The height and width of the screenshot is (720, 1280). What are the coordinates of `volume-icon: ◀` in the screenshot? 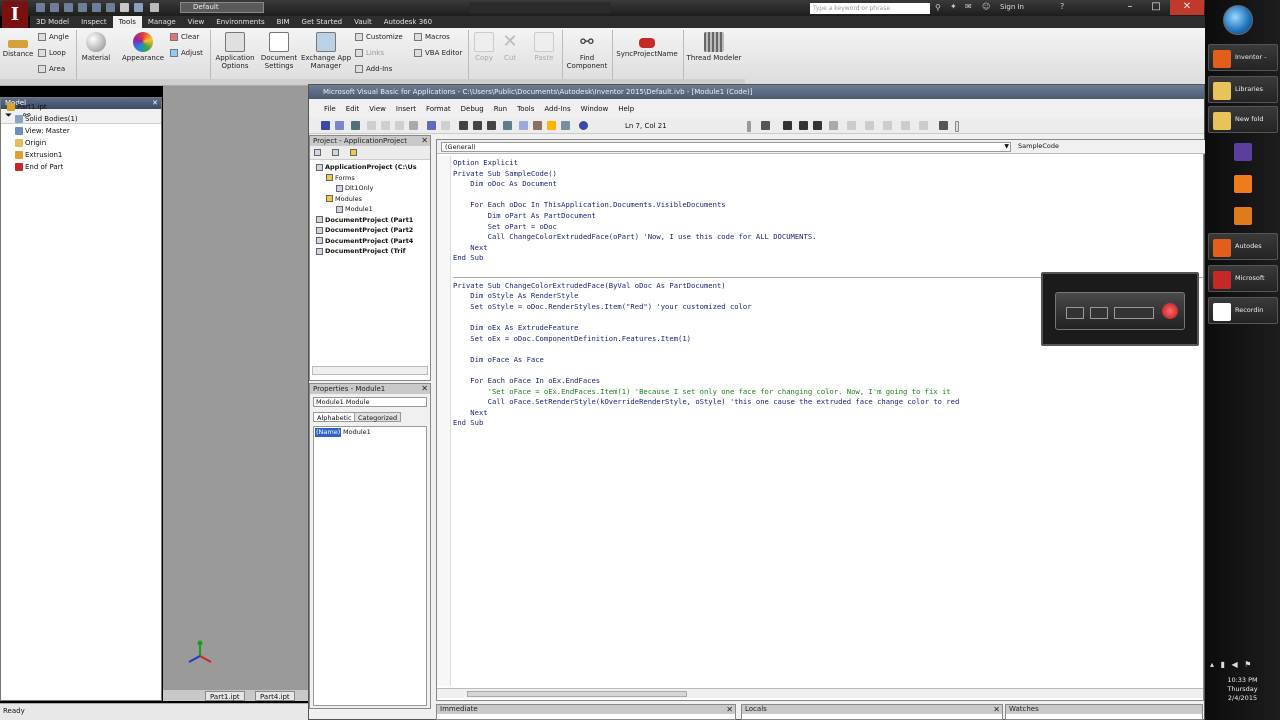 It's located at (1235, 664).